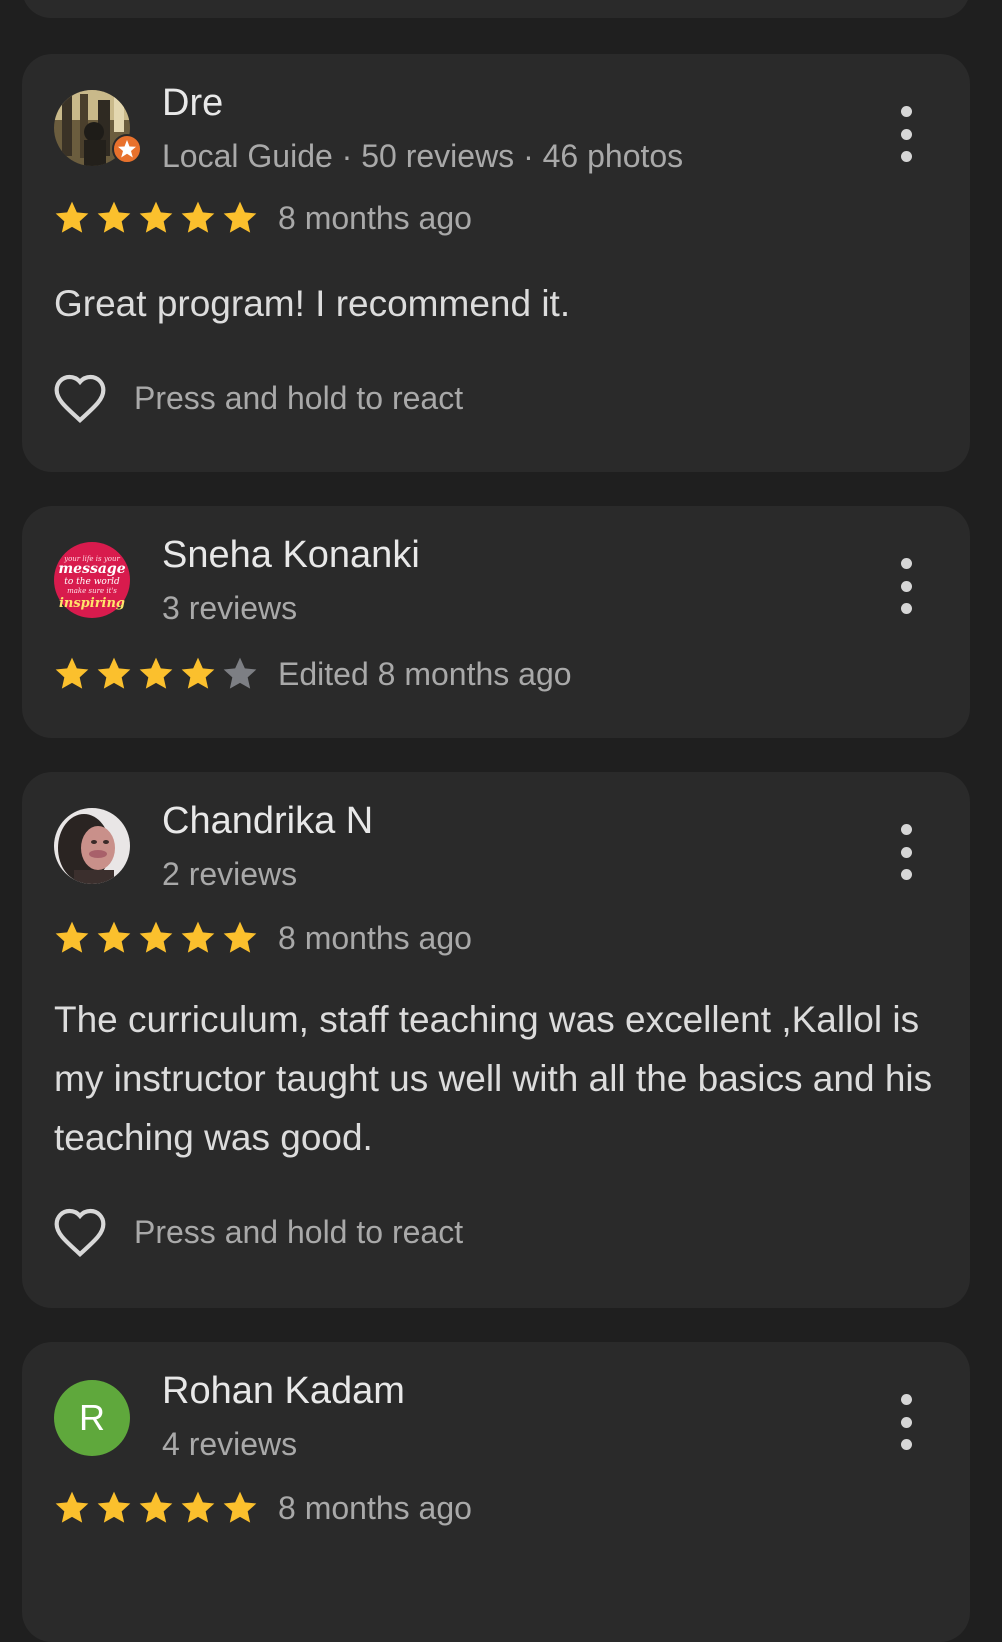 Image resolution: width=1002 pixels, height=1642 pixels. What do you see at coordinates (267, 821) in the screenshot?
I see `reviewer-name: Chandrika N` at bounding box center [267, 821].